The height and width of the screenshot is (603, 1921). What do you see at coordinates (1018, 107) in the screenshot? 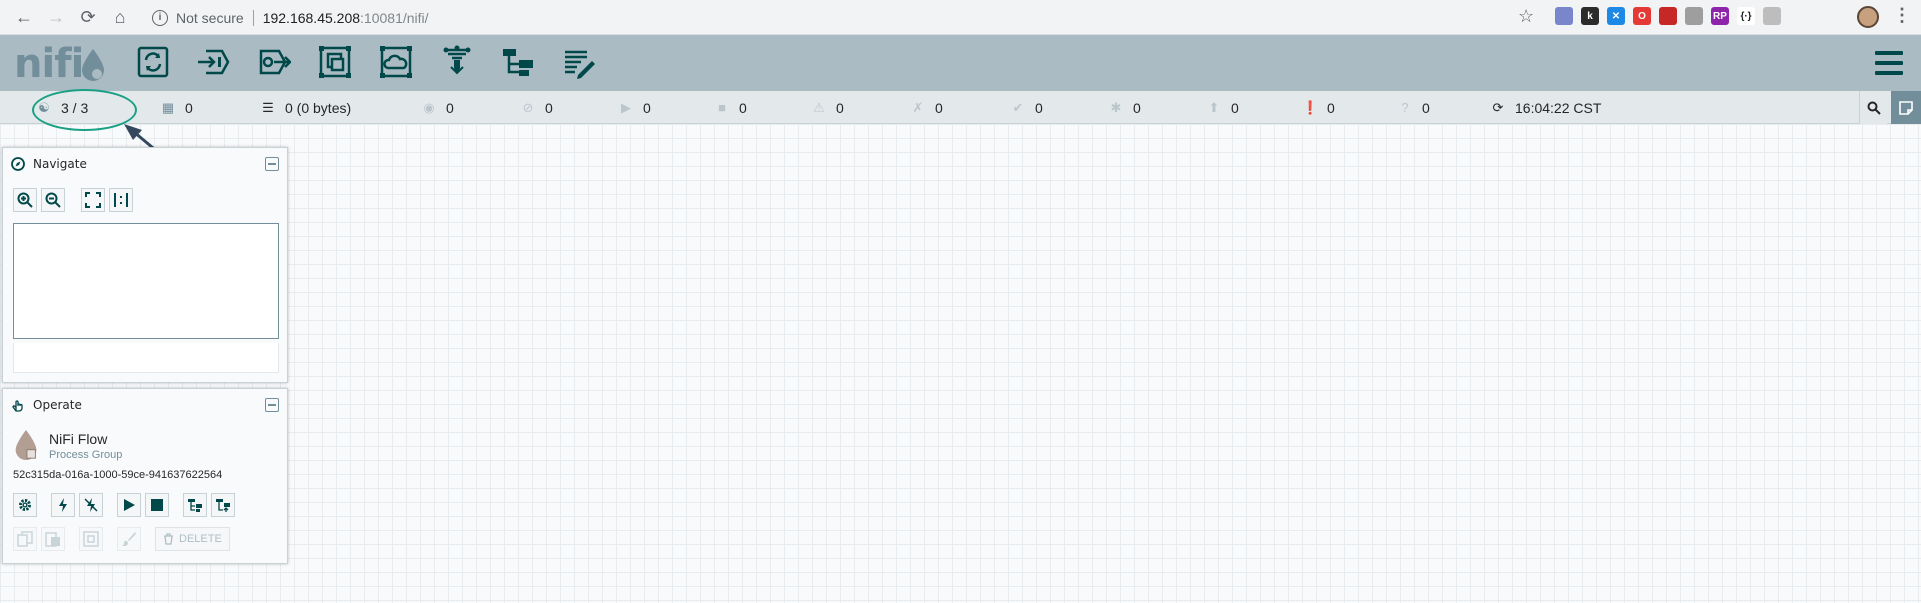
I see `check-icon: ✔` at bounding box center [1018, 107].